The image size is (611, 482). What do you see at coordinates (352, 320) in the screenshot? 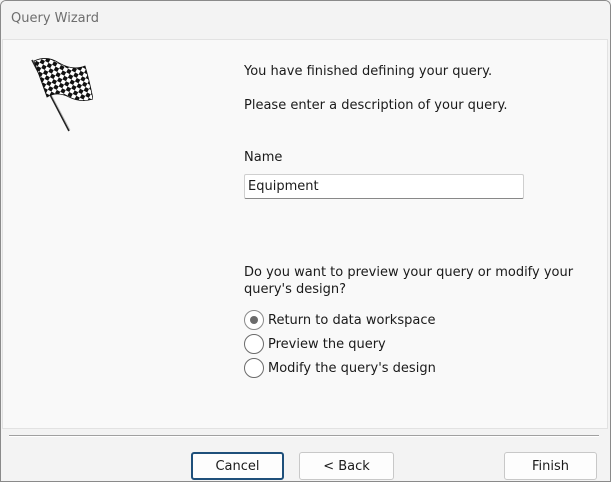
I see `radio-return-label: Return to data workspace` at bounding box center [352, 320].